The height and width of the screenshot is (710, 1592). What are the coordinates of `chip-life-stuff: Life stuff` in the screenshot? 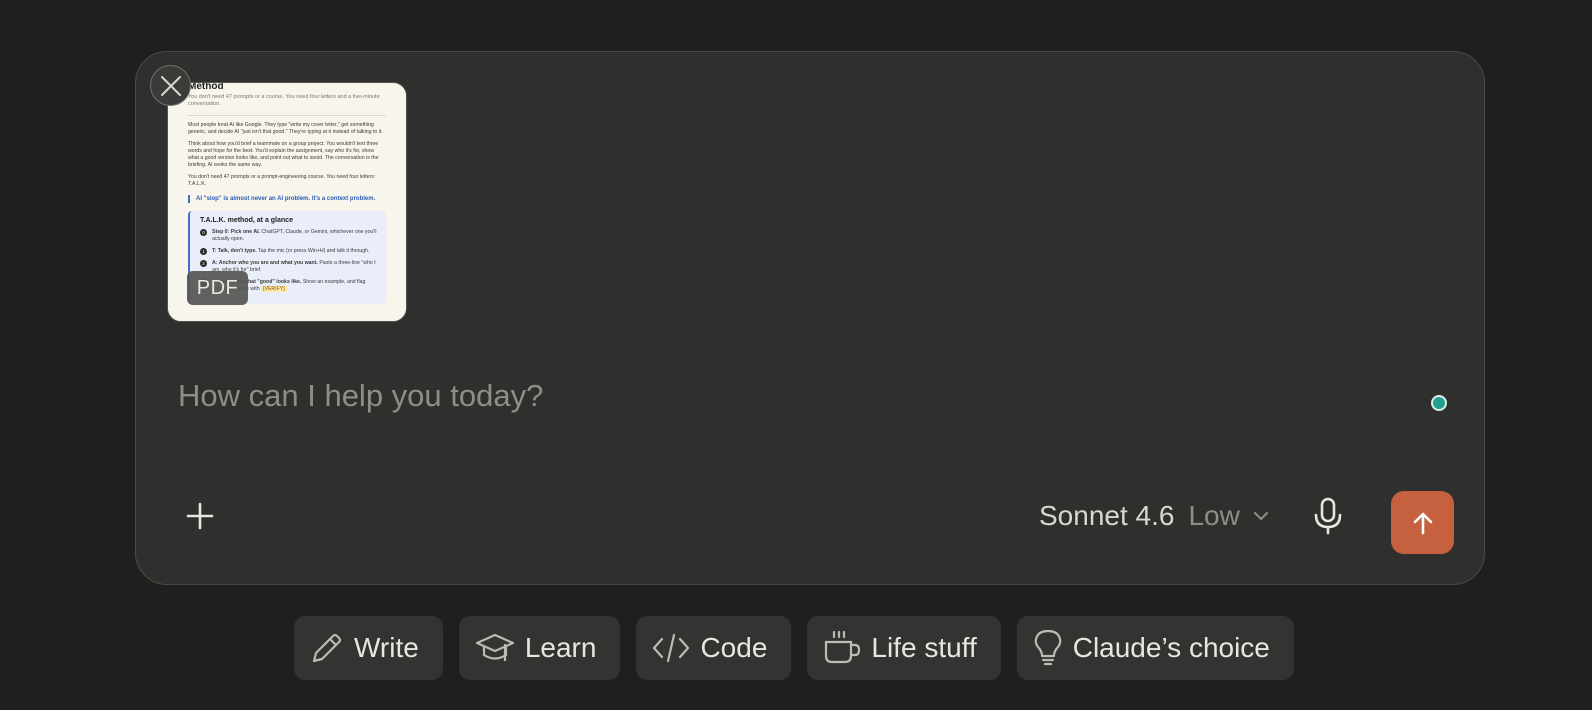 It's located at (904, 648).